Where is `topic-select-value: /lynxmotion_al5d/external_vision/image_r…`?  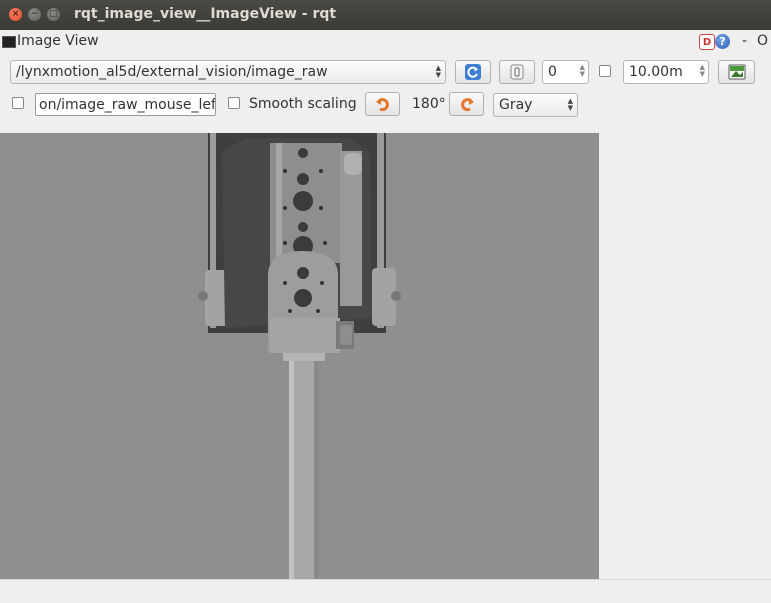
topic-select-value: /lynxmotion_al5d/external_vision/image_r… is located at coordinates (172, 72).